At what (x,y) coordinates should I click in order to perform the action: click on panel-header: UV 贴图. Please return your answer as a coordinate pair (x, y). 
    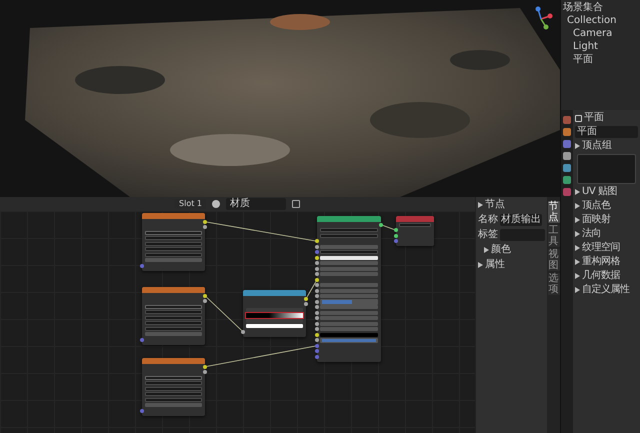
    Looking at the image, I should click on (599, 192).